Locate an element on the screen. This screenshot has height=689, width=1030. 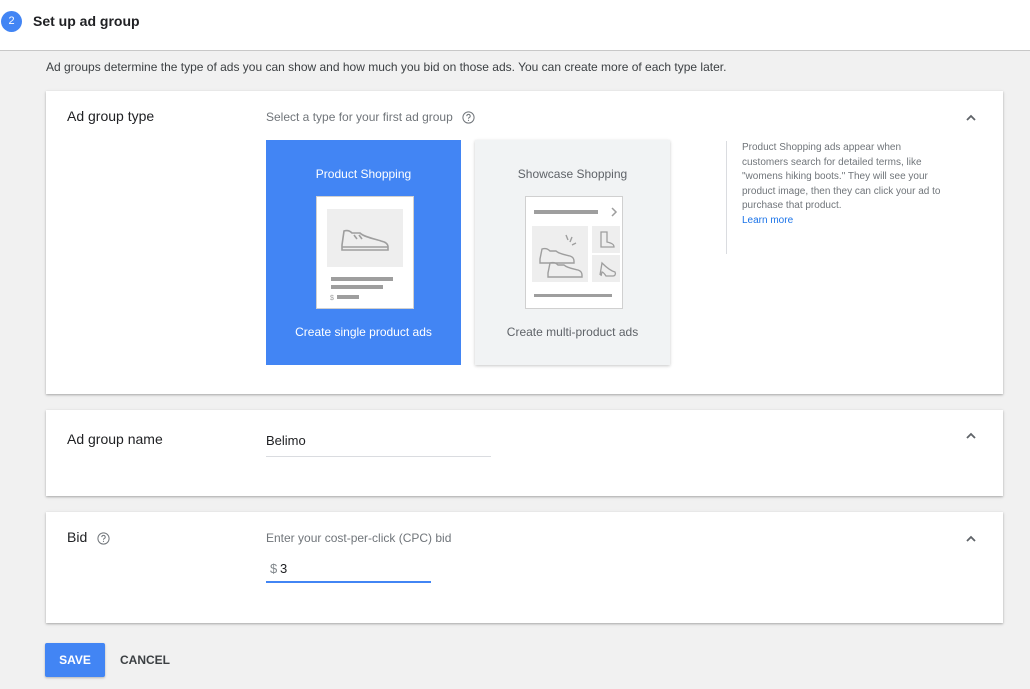
bid-label: Bid is located at coordinates (77, 537).